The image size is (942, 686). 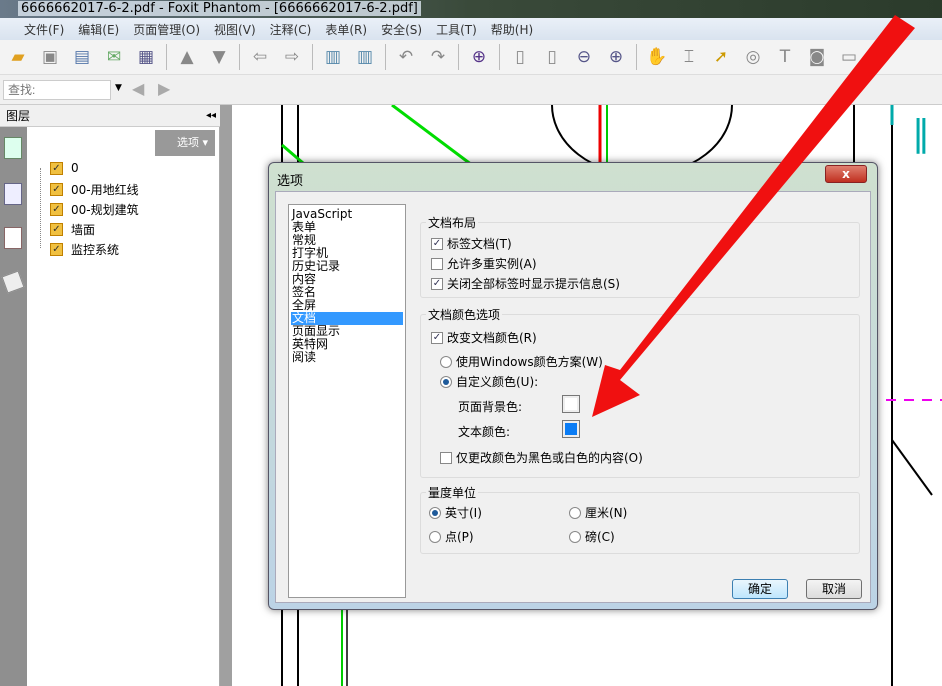 I want to click on page-bg-label: 页面背景色:, so click(x=490, y=407).